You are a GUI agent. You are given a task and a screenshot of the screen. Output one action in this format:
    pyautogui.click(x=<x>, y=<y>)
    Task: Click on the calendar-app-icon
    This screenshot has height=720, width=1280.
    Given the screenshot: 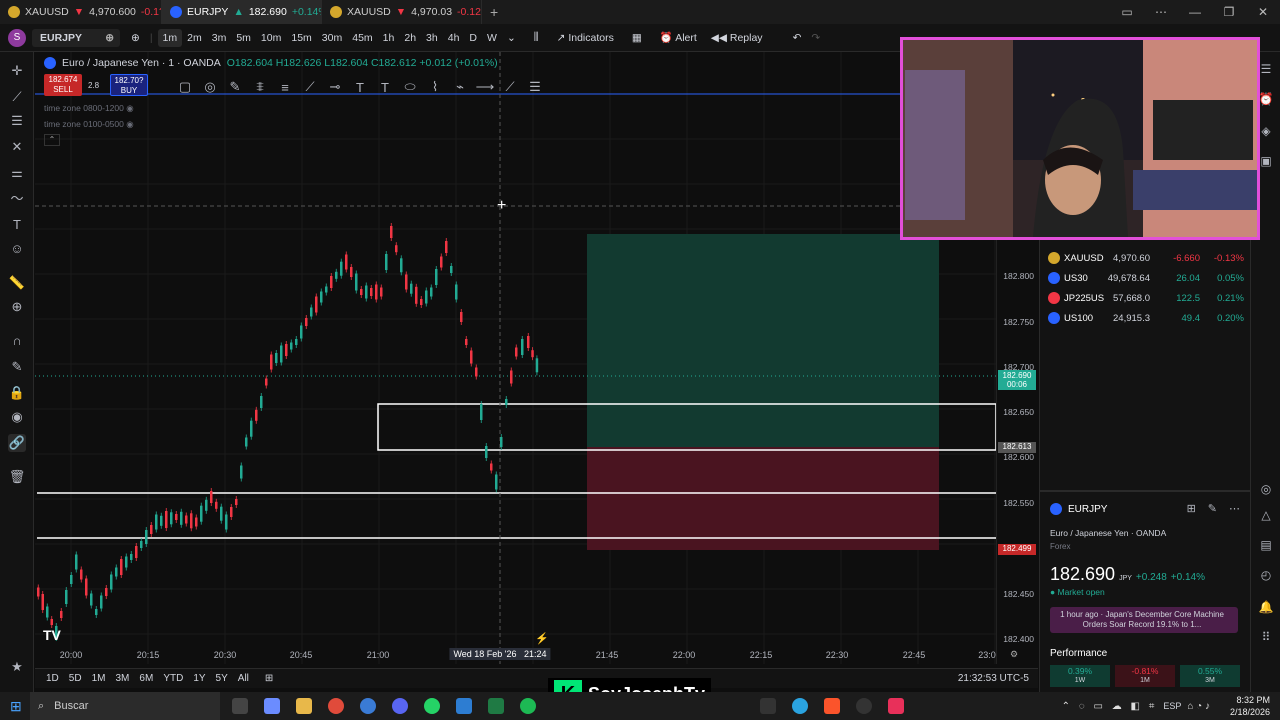 What is the action you would take?
    pyautogui.click(x=464, y=706)
    